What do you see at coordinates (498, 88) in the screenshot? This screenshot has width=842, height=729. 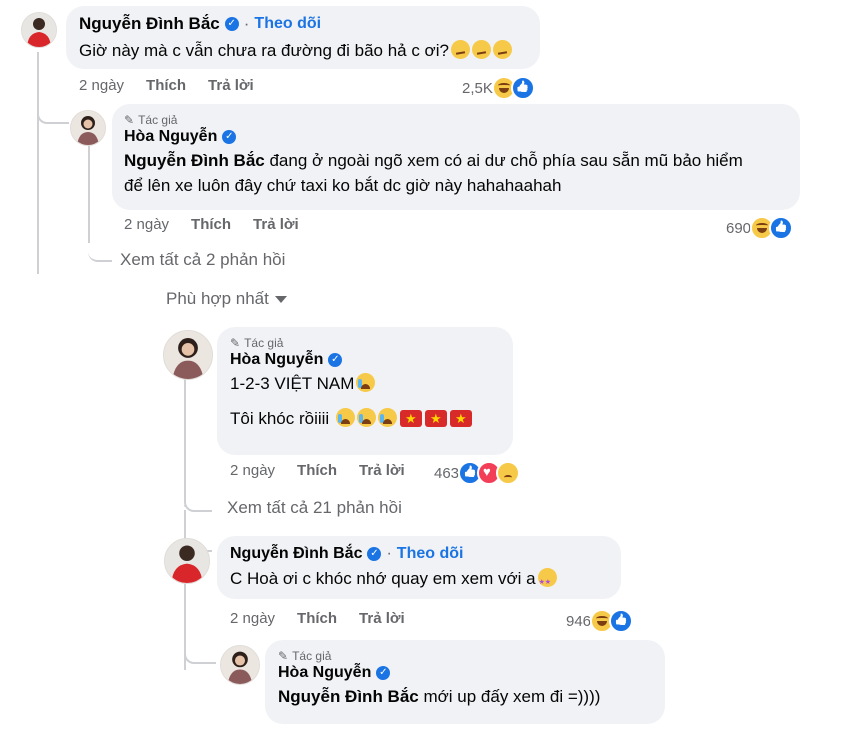 I see `reaction-summary: 2,5K` at bounding box center [498, 88].